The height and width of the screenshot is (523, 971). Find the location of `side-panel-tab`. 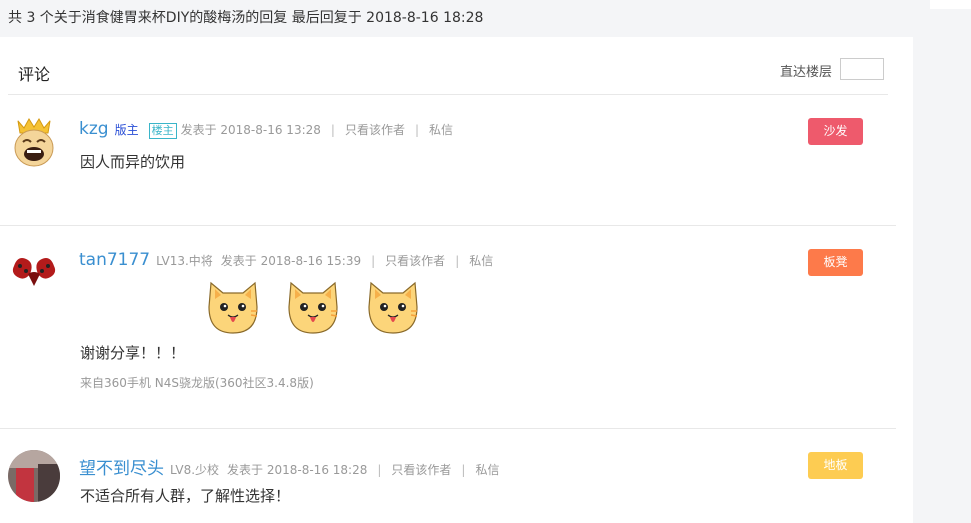

side-panel-tab is located at coordinates (950, 4).